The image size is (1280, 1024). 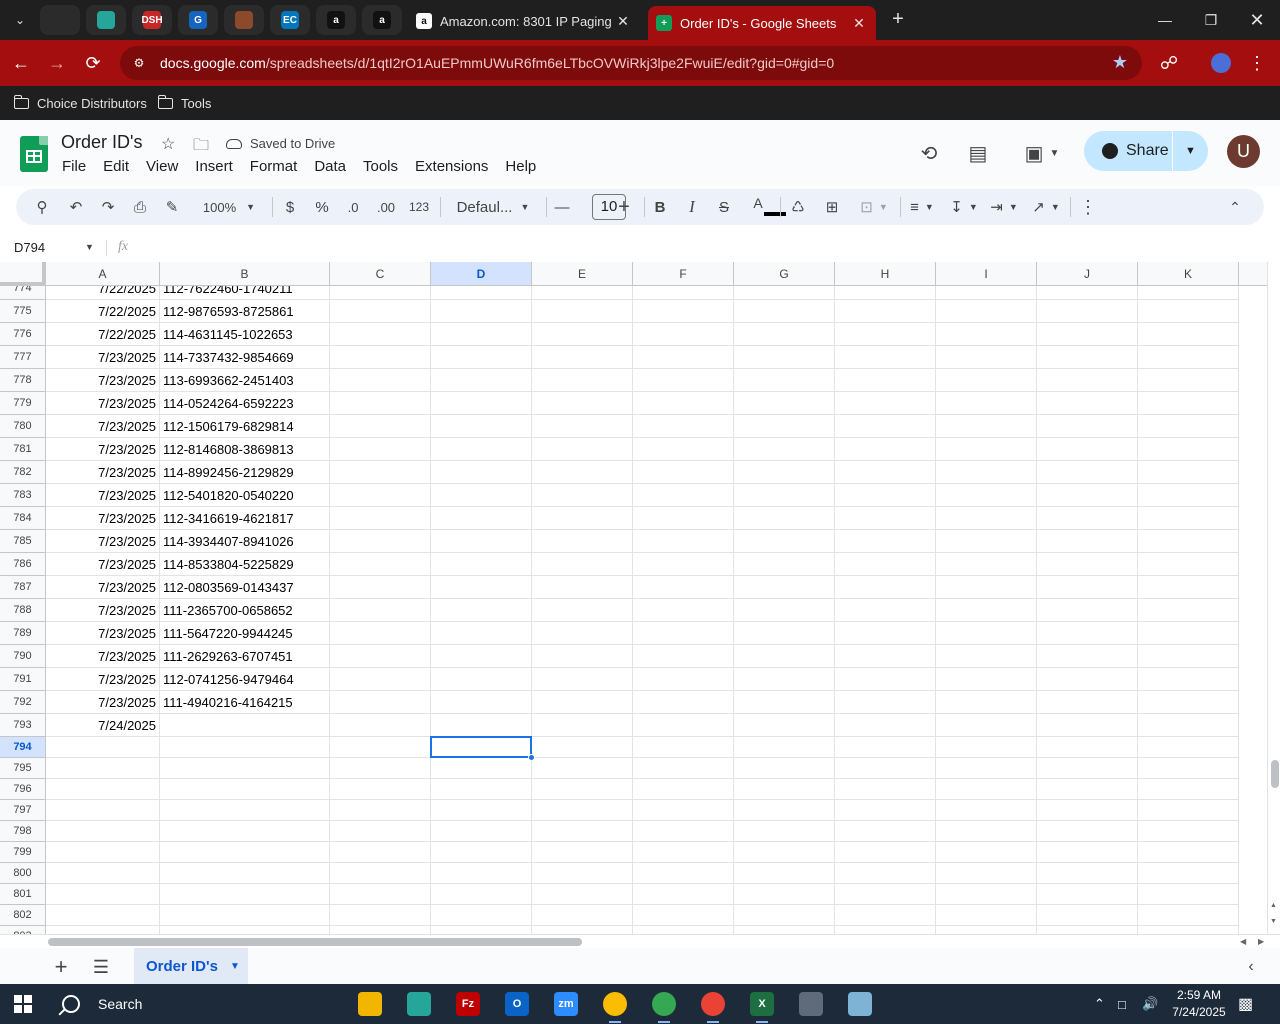 What do you see at coordinates (23, 380) in the screenshot?
I see `row-header: 778` at bounding box center [23, 380].